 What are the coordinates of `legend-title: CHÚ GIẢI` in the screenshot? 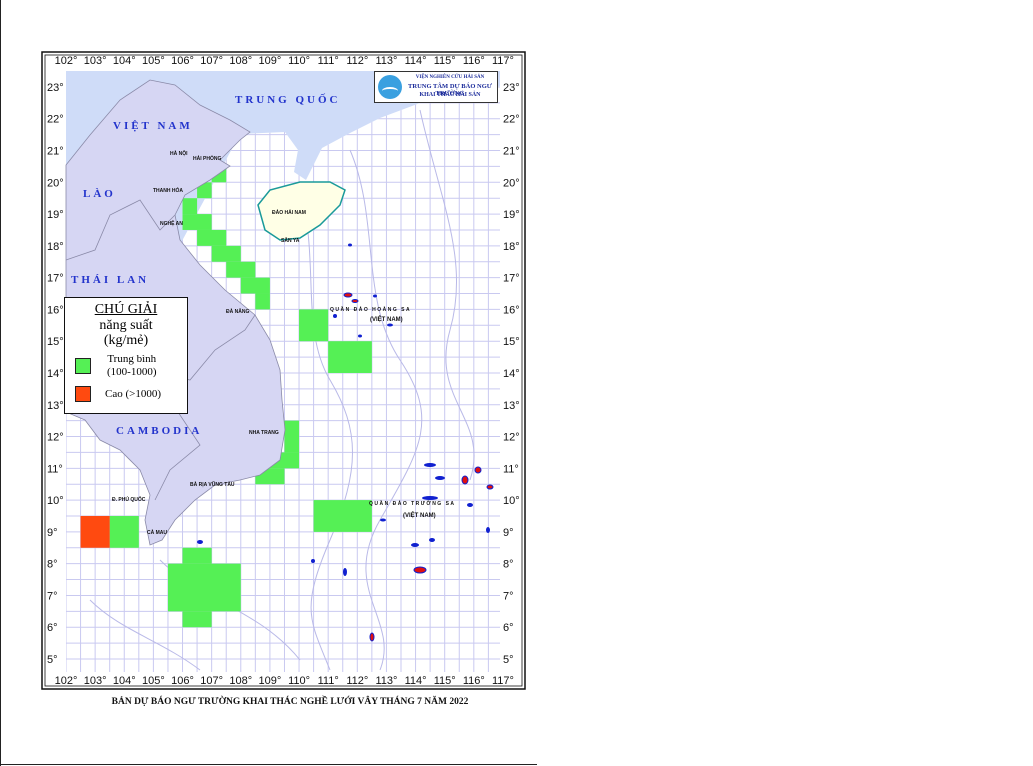 It's located at (126, 309).